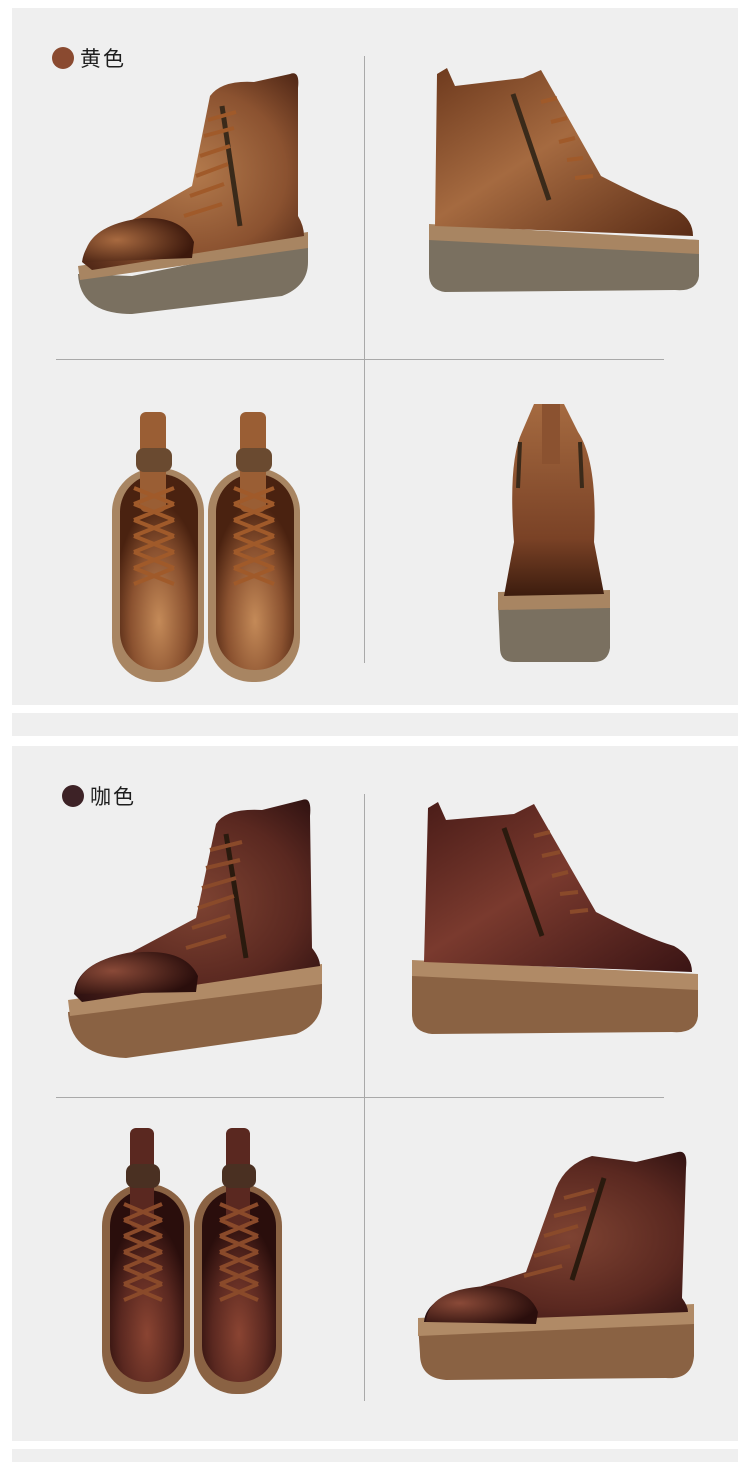 This screenshot has height=1462, width=750. Describe the element at coordinates (556, 1265) in the screenshot. I see `coffee-boot-angle-photo` at that location.